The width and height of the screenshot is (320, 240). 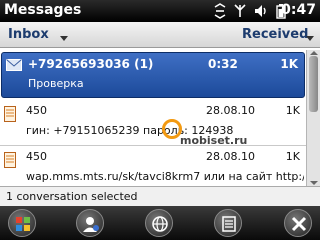 I want to click on app-title: Messages, so click(x=43, y=10).